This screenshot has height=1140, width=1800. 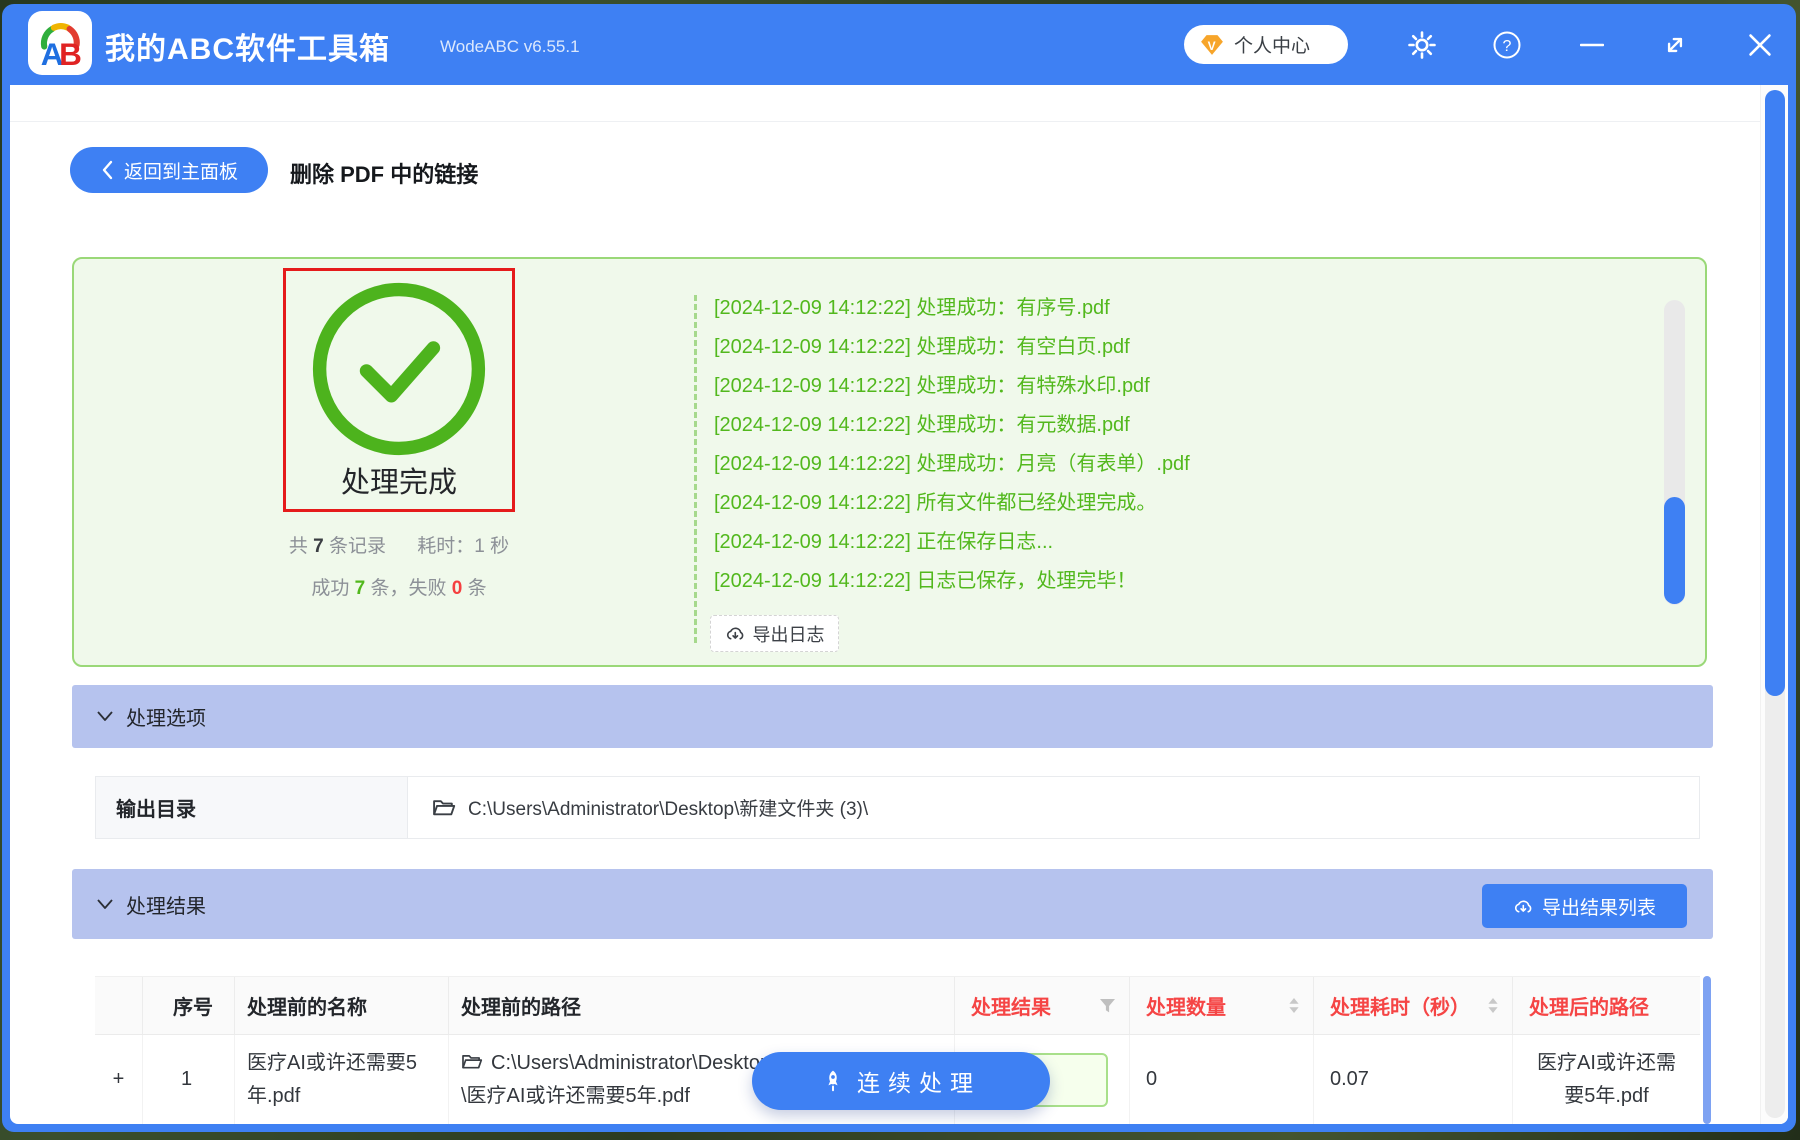 I want to click on header-elapsed: 处理耗时（秒）, so click(x=1413, y=1005).